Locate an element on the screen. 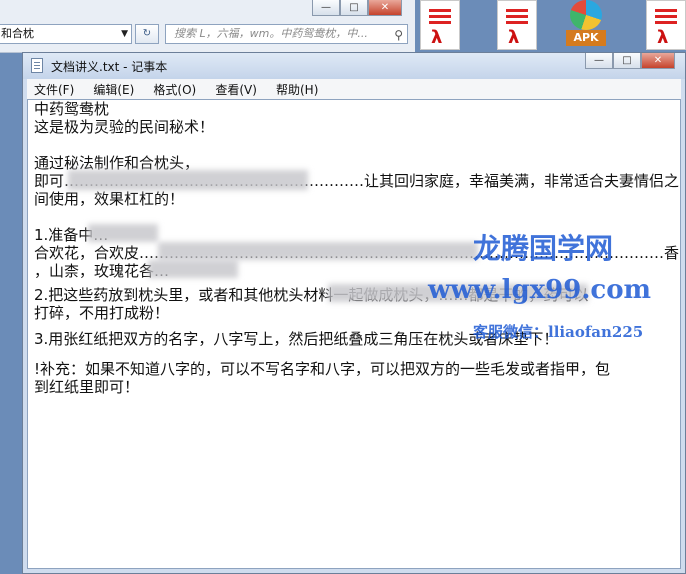  apk-file-icon: APK is located at coordinates (586, 25).